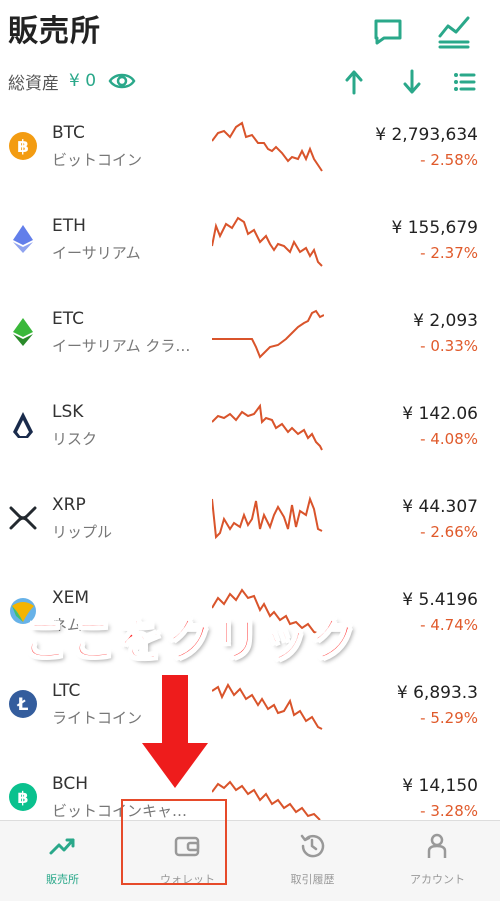  What do you see at coordinates (62, 846) in the screenshot?
I see `trend-icon` at bounding box center [62, 846].